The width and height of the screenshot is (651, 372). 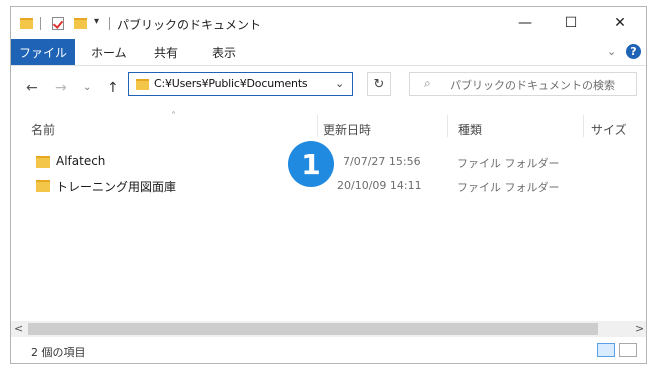 What do you see at coordinates (80, 161) in the screenshot?
I see `file-name: Alfatech` at bounding box center [80, 161].